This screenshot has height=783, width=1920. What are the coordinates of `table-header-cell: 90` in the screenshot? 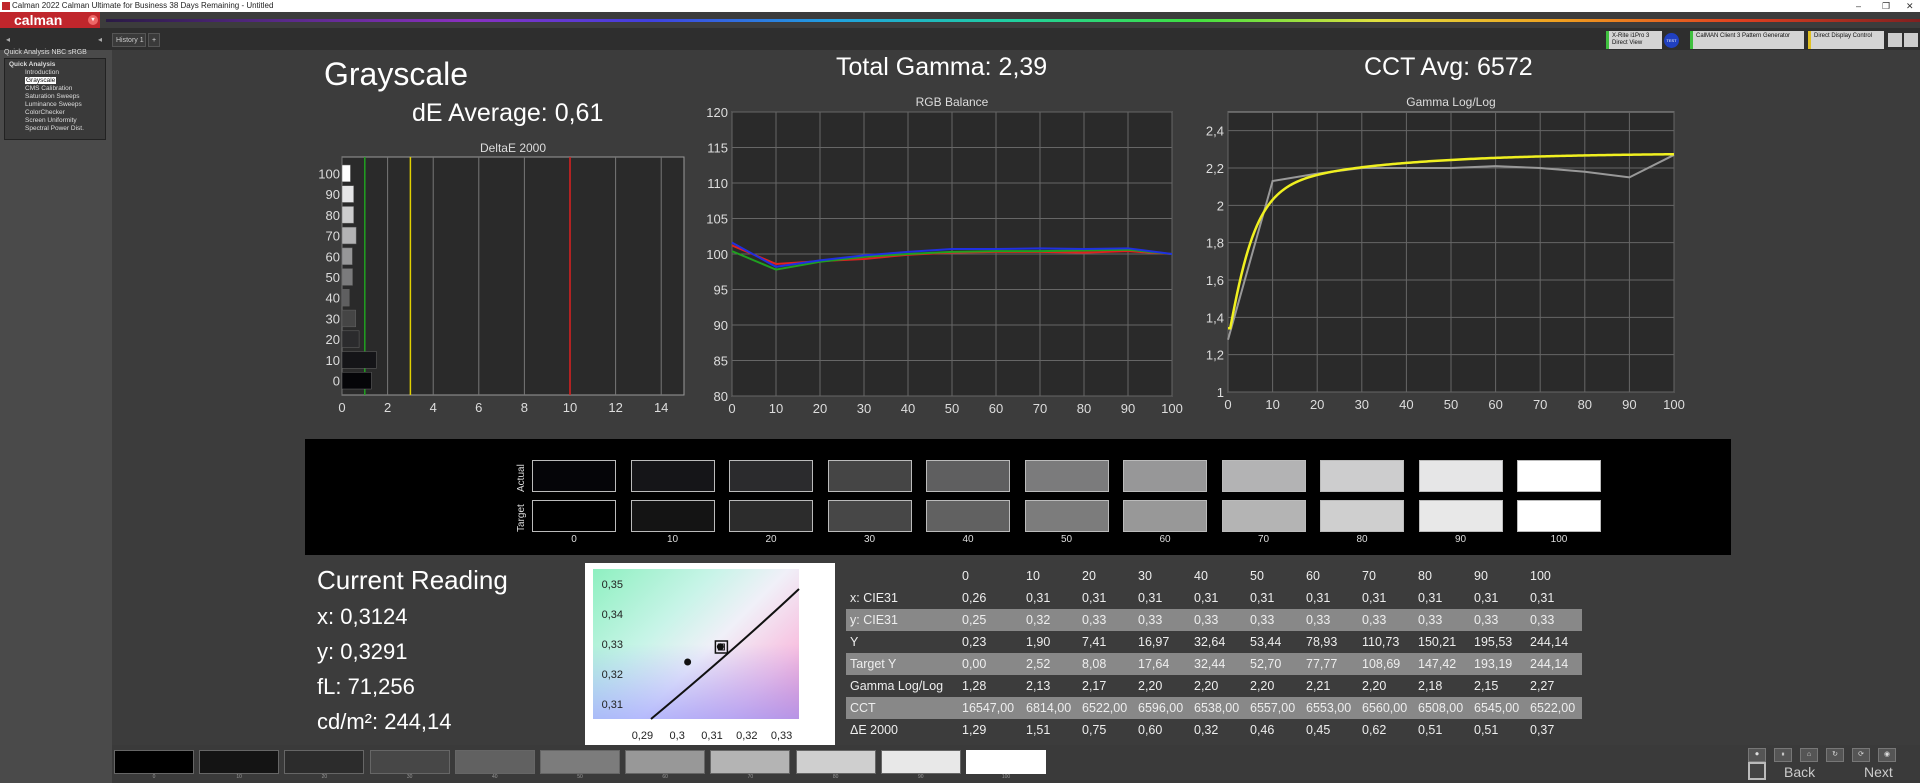 It's located at (1498, 576).